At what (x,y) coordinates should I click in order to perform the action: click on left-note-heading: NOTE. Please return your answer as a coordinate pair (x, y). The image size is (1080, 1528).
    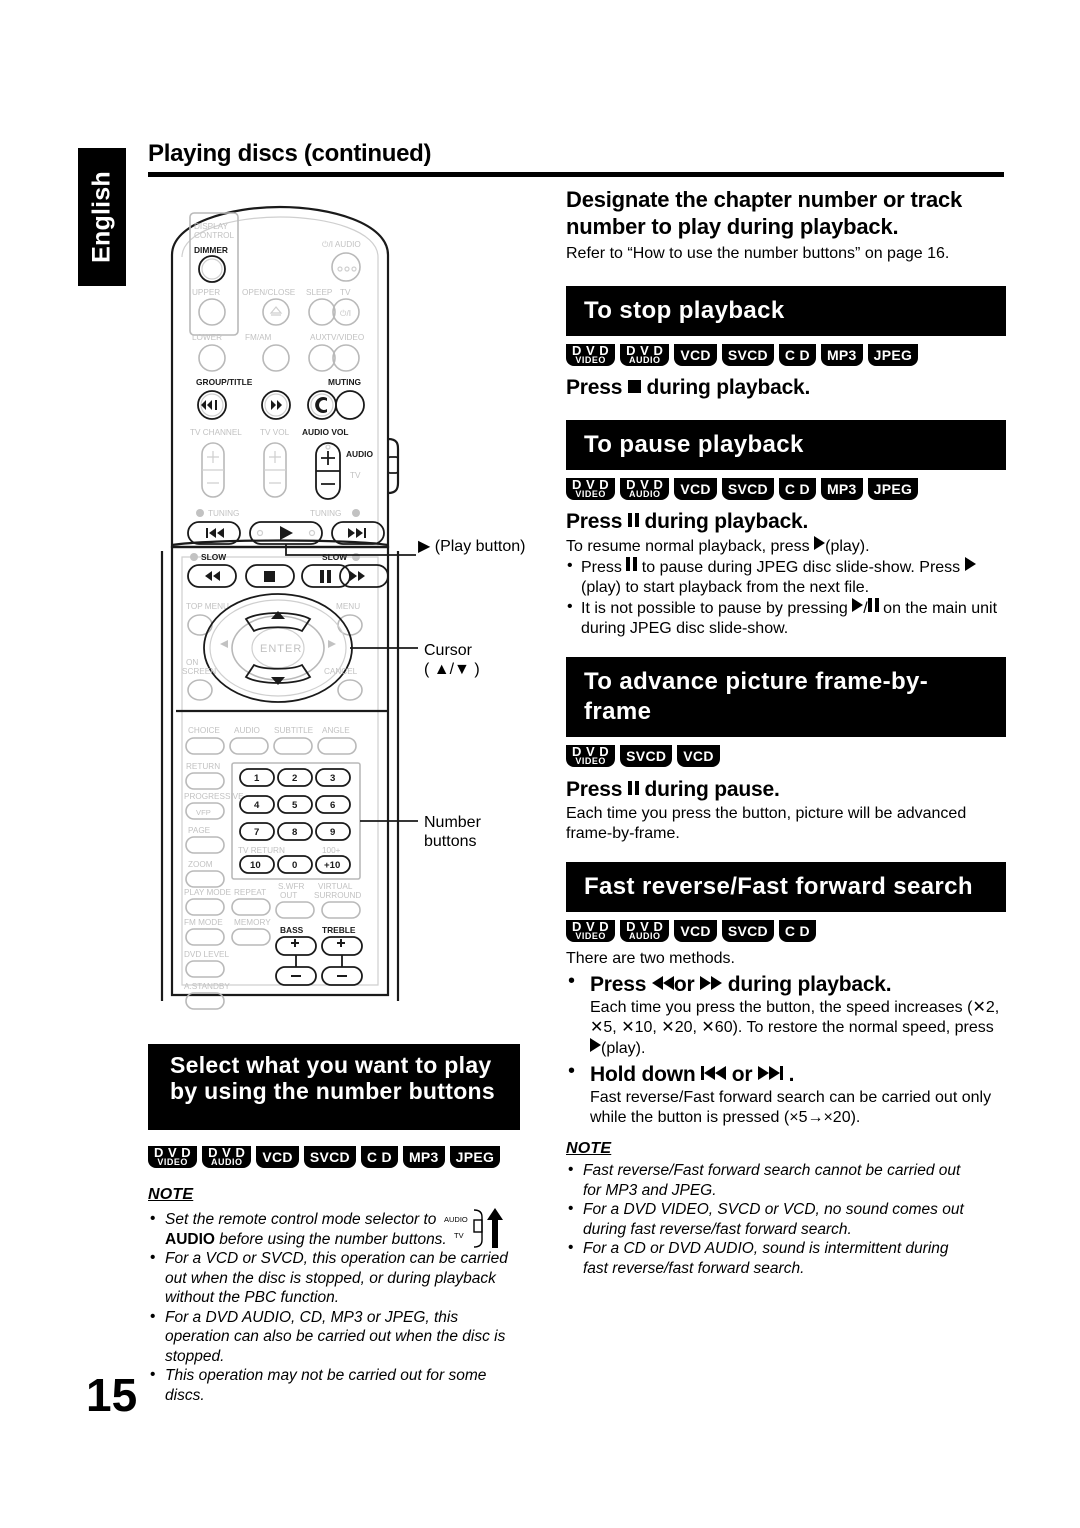
    Looking at the image, I should click on (171, 1194).